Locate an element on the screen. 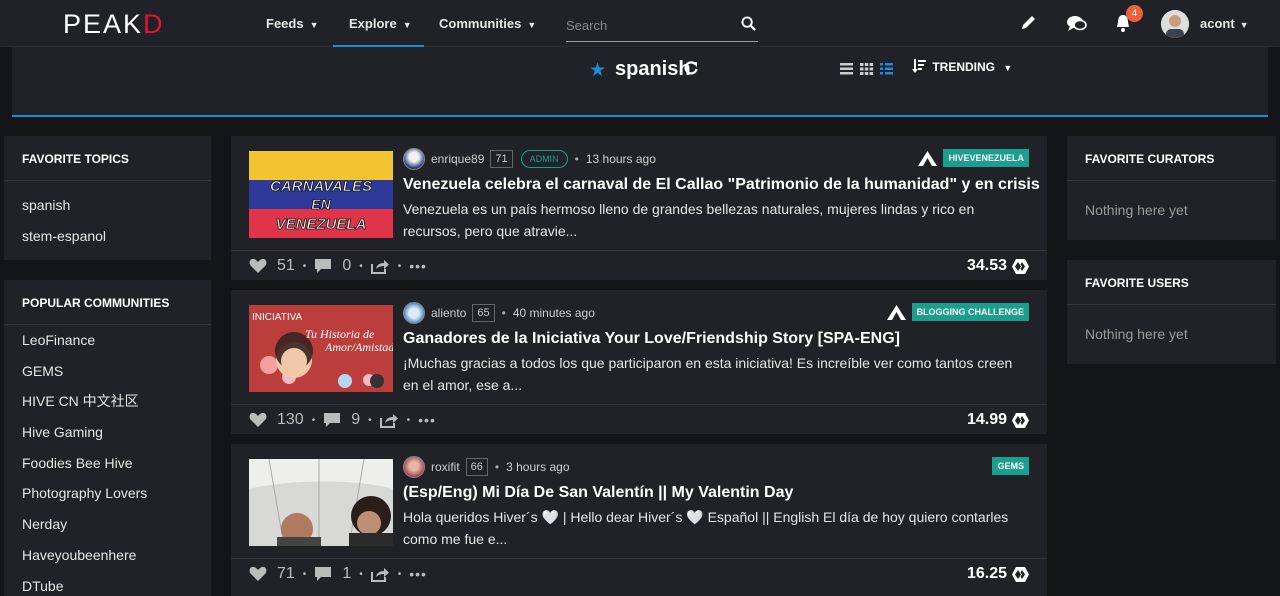 Image resolution: width=1280 pixels, height=596 pixels. post-payout: 16.25 is located at coordinates (998, 574).